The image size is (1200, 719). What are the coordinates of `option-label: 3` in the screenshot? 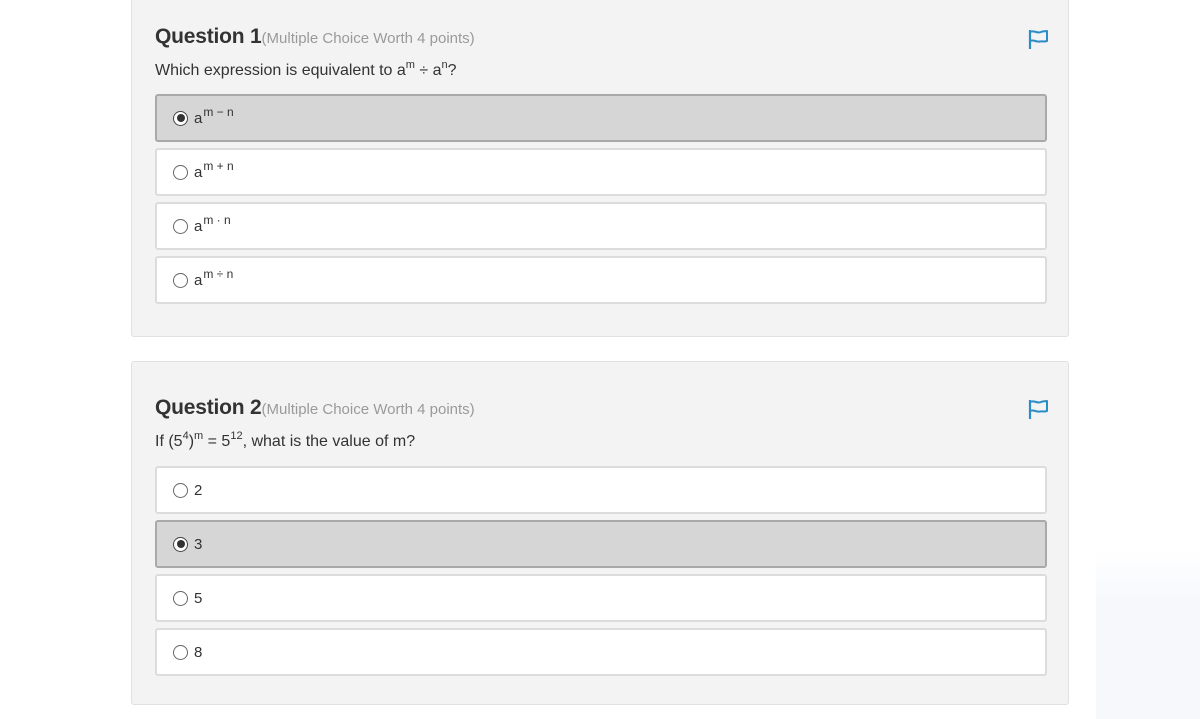 It's located at (198, 544).